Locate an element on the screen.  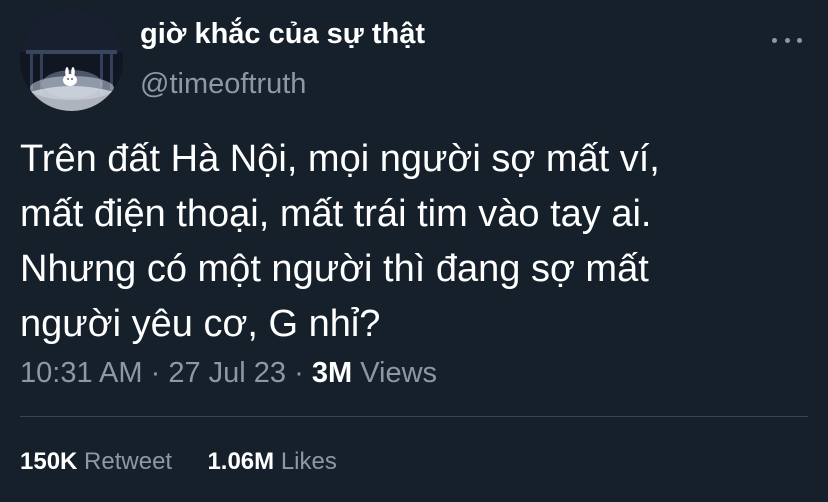
likes-count: 1.06M is located at coordinates (241, 461).